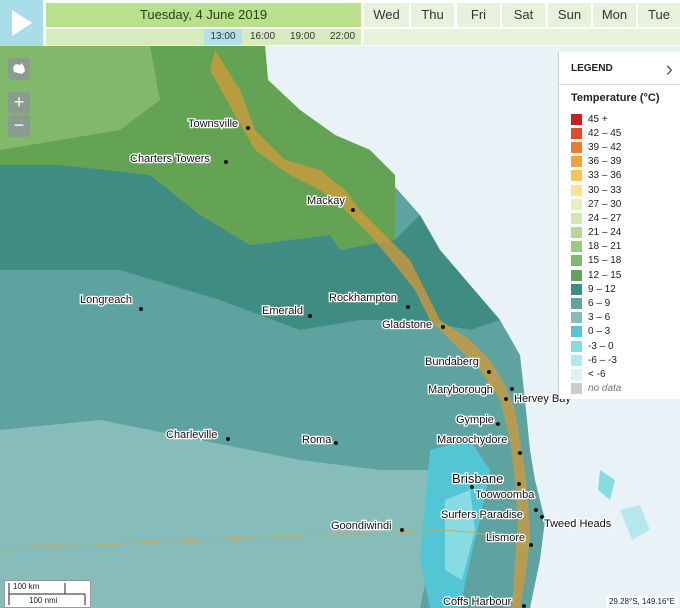  Describe the element at coordinates (605, 190) in the screenshot. I see `legend-label: 30 – 33` at that location.